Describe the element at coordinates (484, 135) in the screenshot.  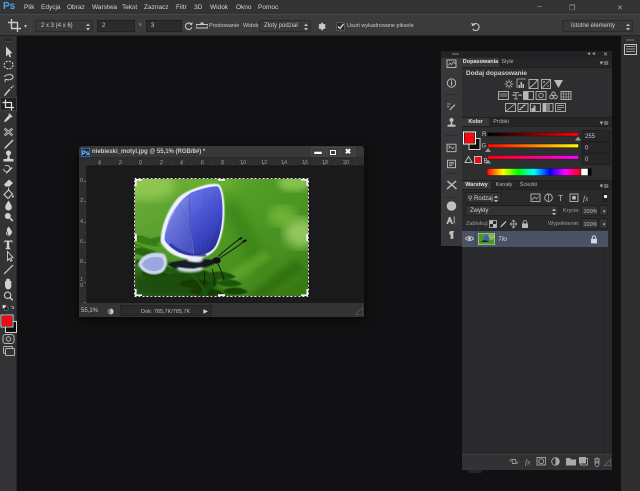
I see `svg-text: R` at that location.